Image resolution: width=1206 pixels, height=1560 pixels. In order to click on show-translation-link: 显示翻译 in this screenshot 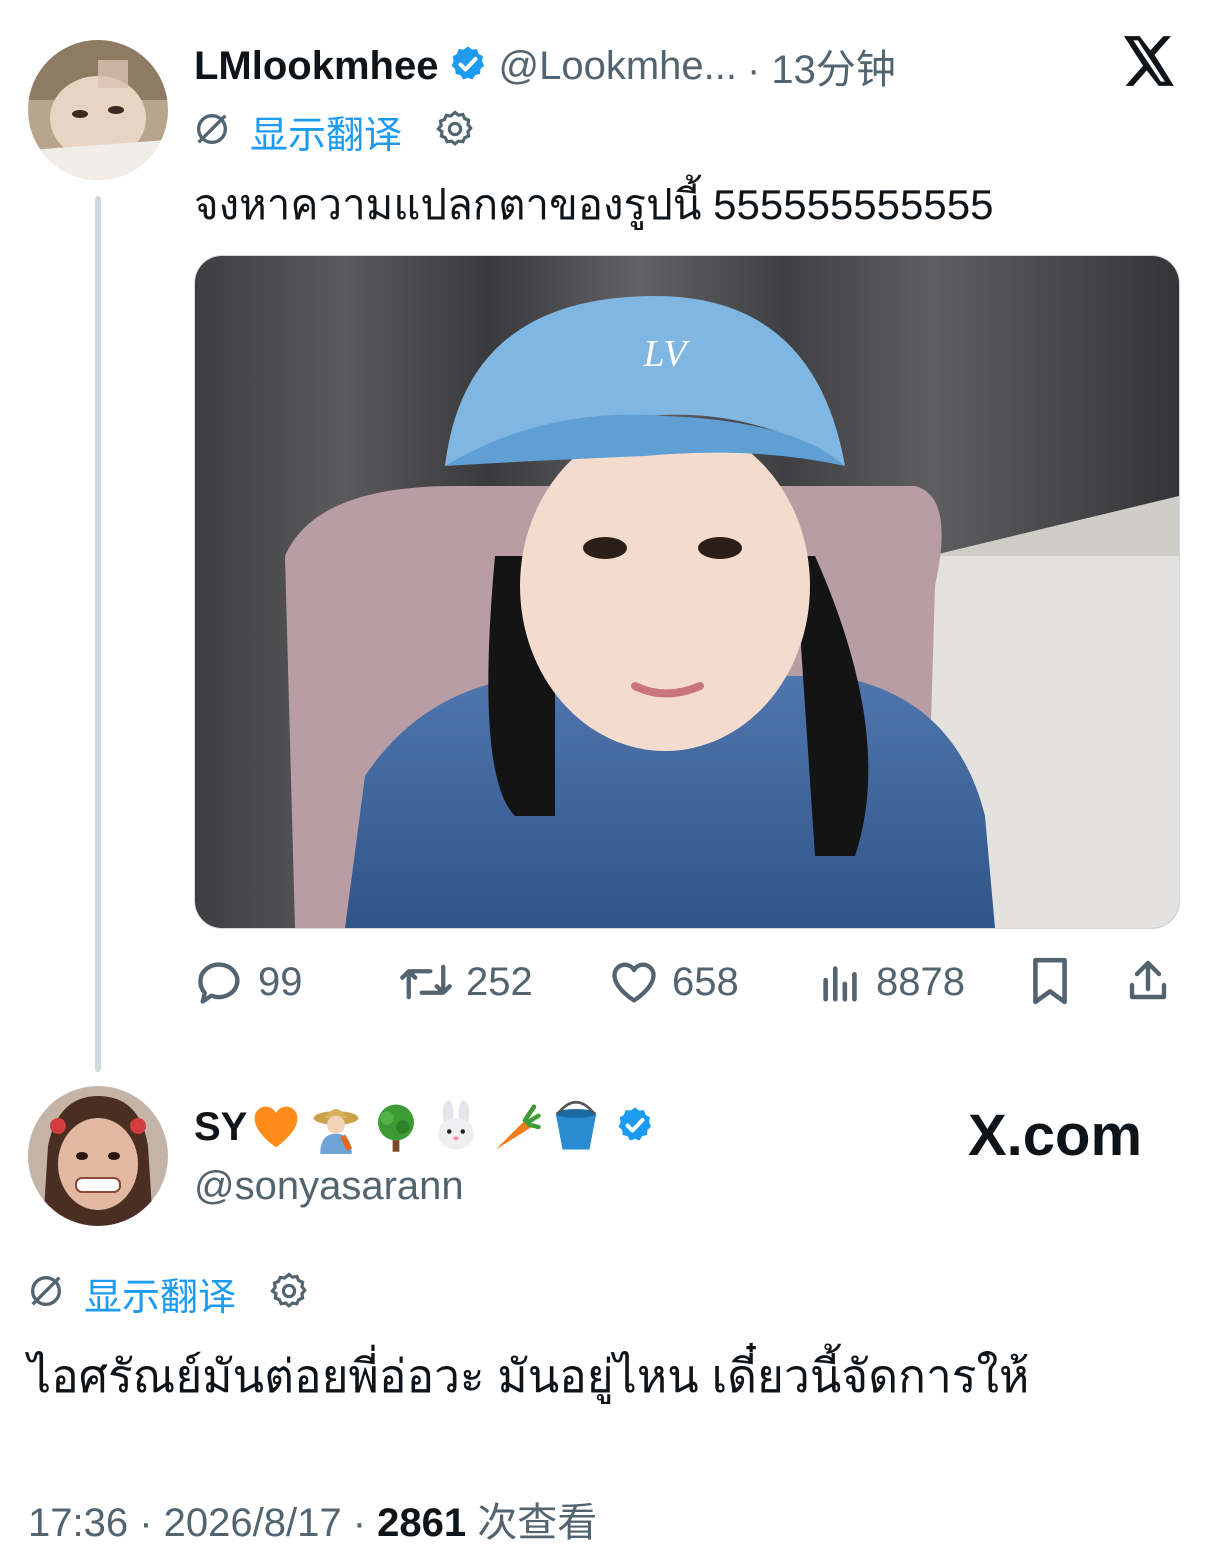, I will do `click(326, 131)`.